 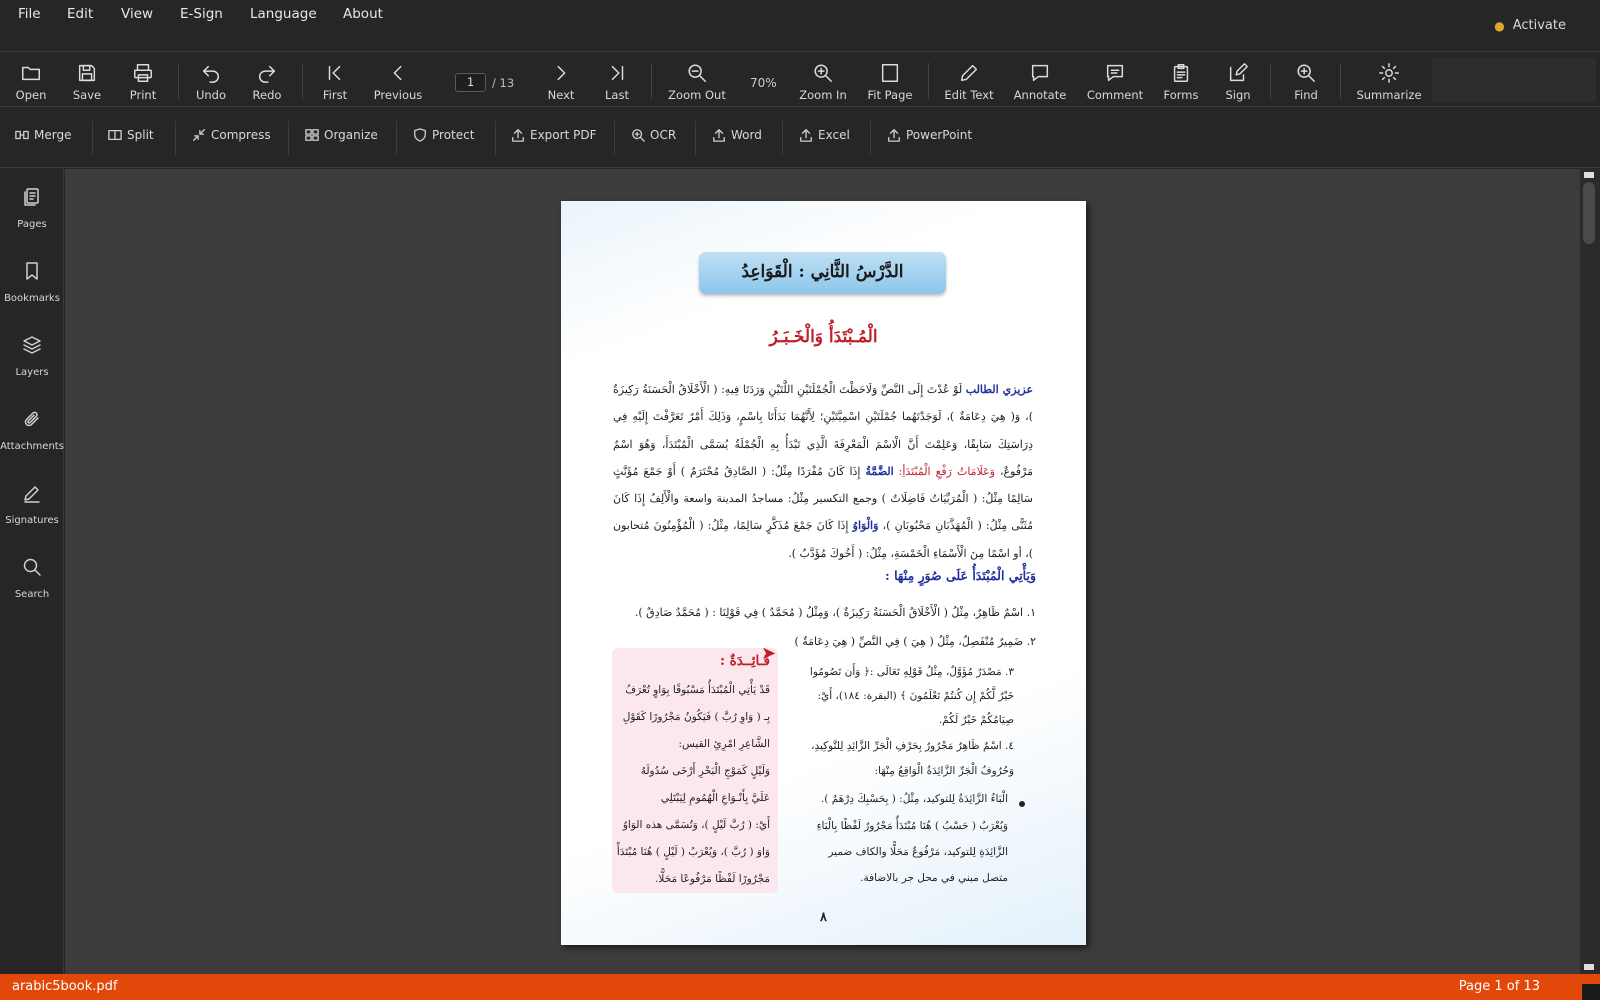 I want to click on annotate-label: Annotate, so click(x=1040, y=95).